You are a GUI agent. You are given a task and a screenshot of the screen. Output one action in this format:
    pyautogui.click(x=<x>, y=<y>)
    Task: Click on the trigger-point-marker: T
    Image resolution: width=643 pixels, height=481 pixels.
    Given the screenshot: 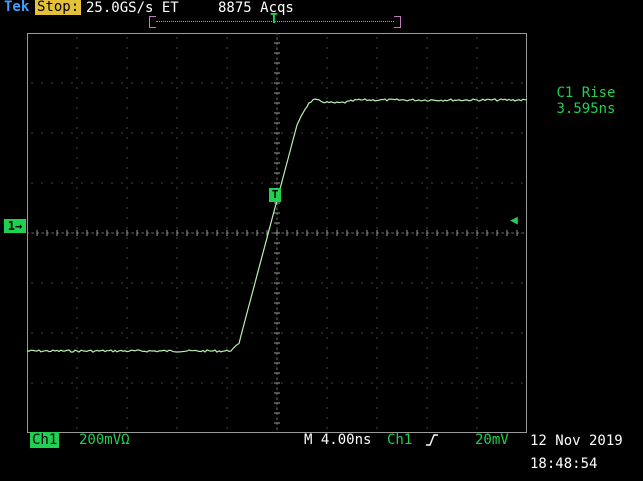 What is the action you would take?
    pyautogui.click(x=275, y=195)
    